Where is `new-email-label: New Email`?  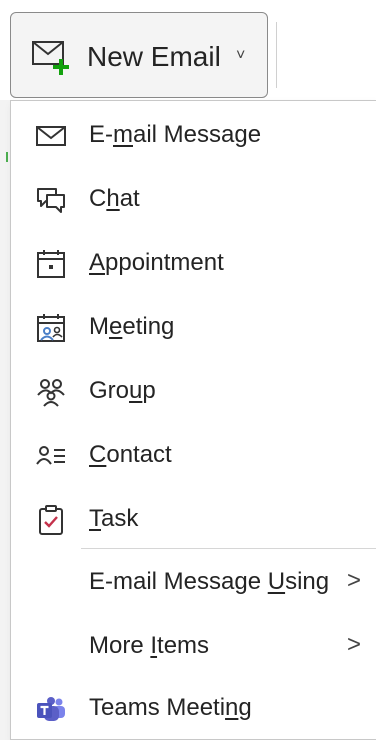 new-email-label: New Email is located at coordinates (154, 56).